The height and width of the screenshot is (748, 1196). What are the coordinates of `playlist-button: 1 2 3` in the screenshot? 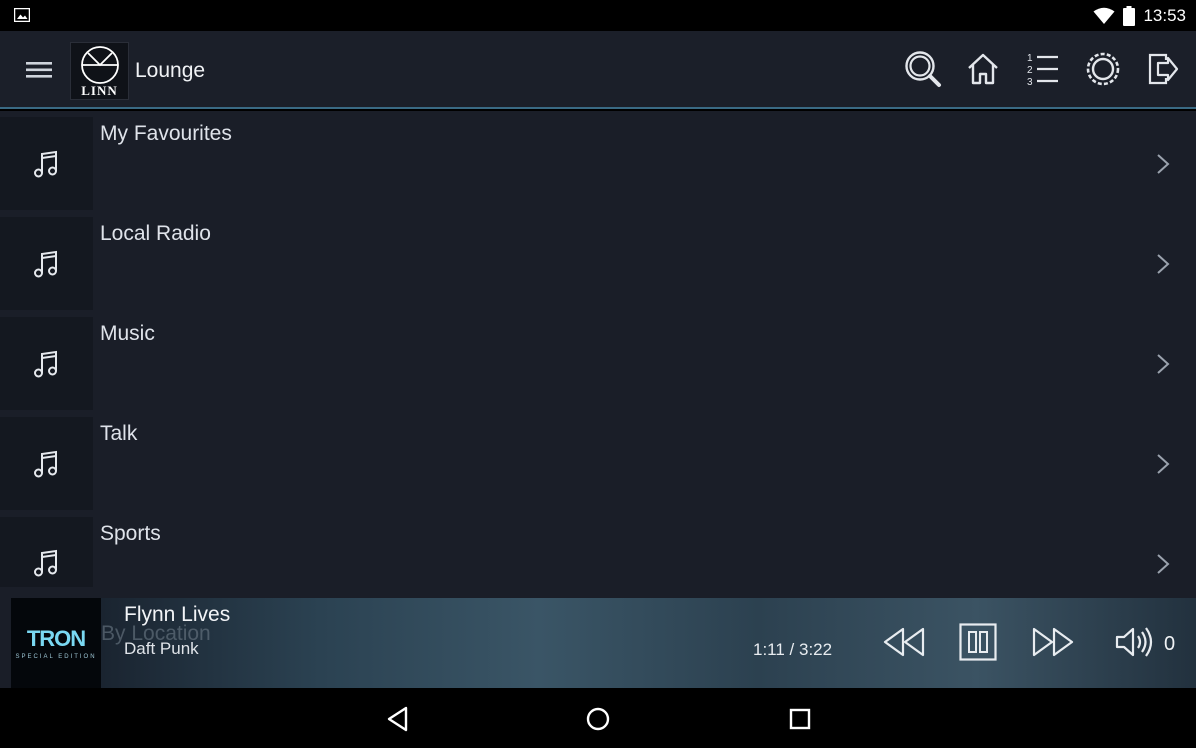 It's located at (1043, 69).